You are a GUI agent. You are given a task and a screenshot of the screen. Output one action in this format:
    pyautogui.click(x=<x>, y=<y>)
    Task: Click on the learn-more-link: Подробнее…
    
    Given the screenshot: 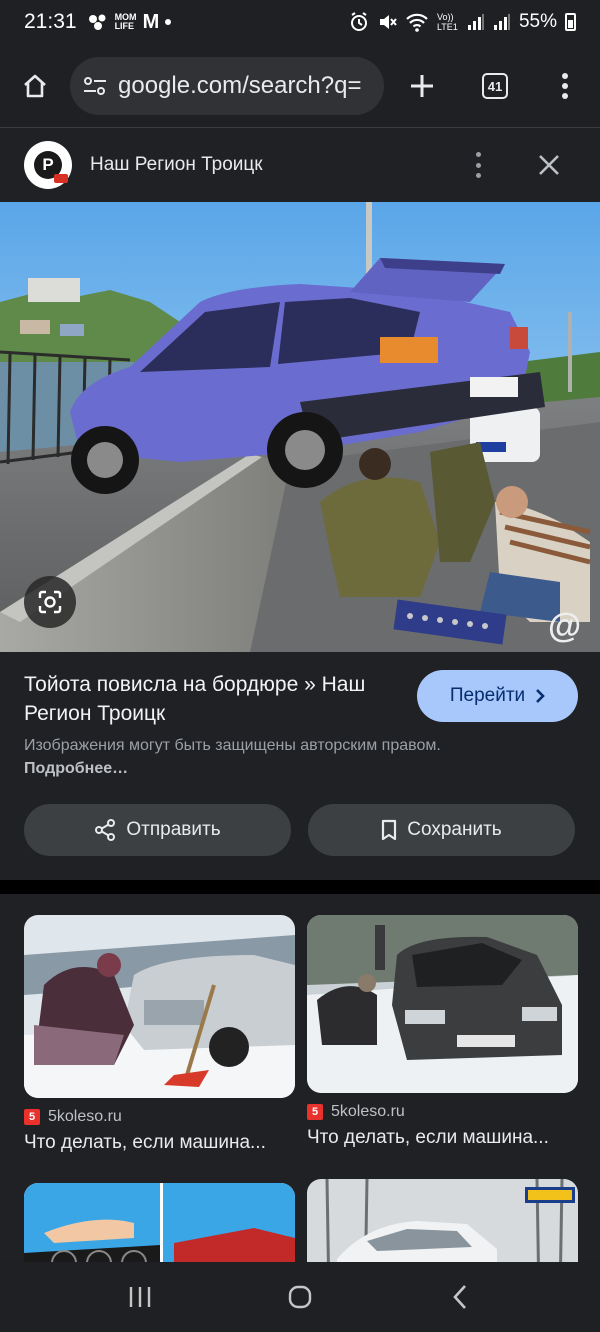 What is the action you would take?
    pyautogui.click(x=76, y=768)
    